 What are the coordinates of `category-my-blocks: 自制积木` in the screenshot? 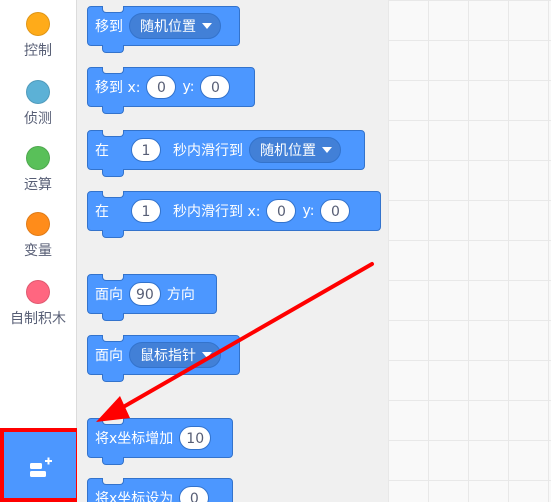 It's located at (38, 304).